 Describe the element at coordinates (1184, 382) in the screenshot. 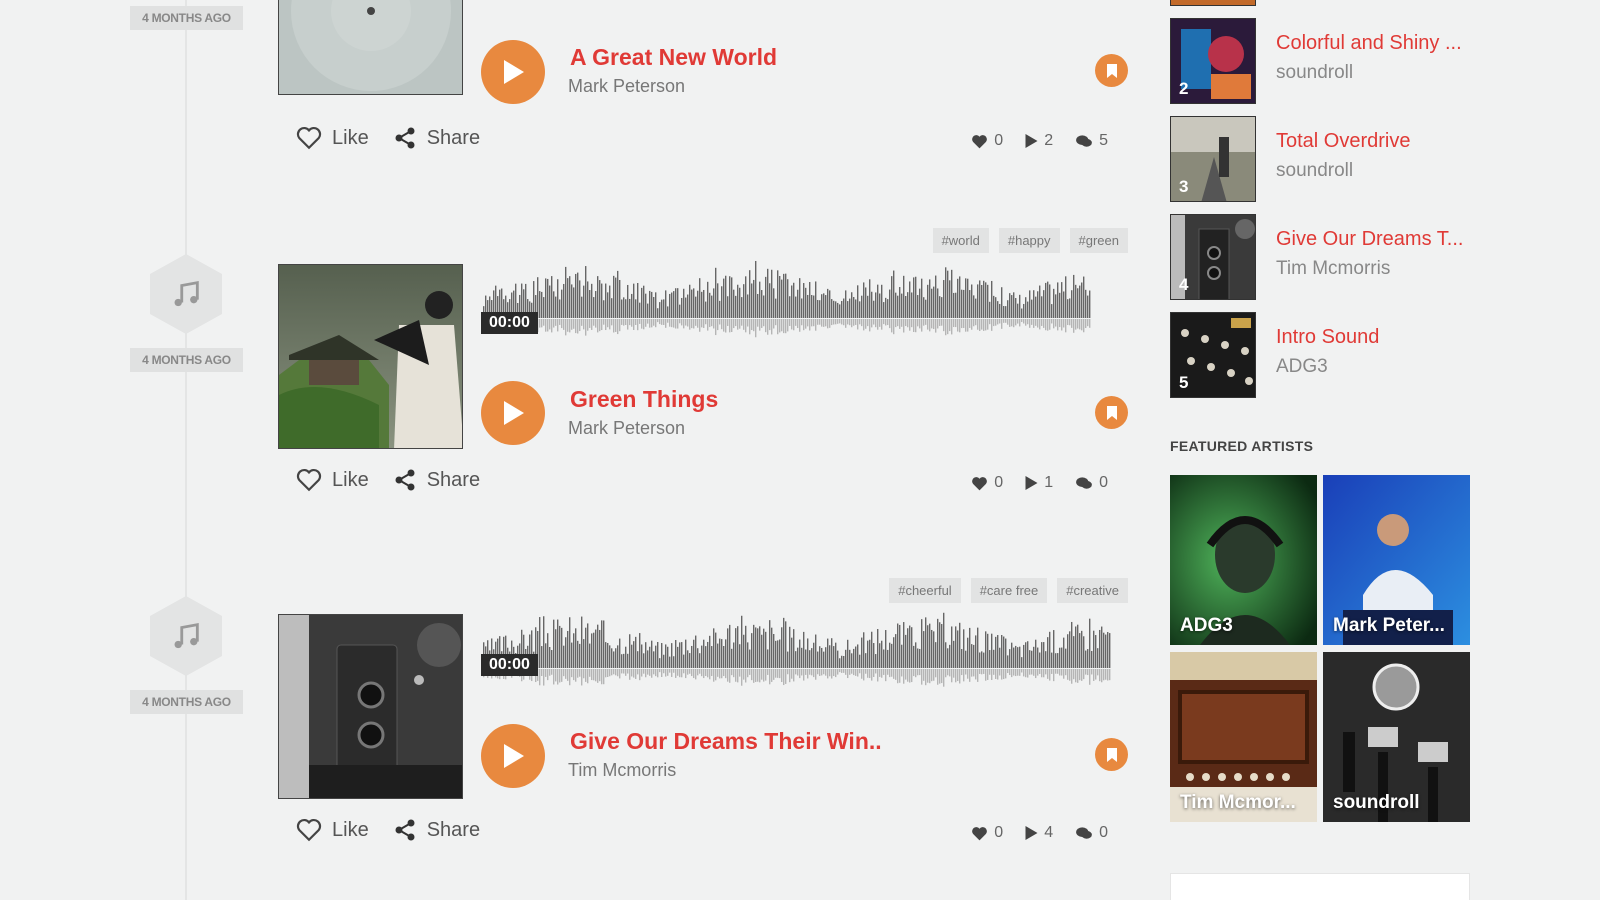

I see `chart-rank: 5` at that location.